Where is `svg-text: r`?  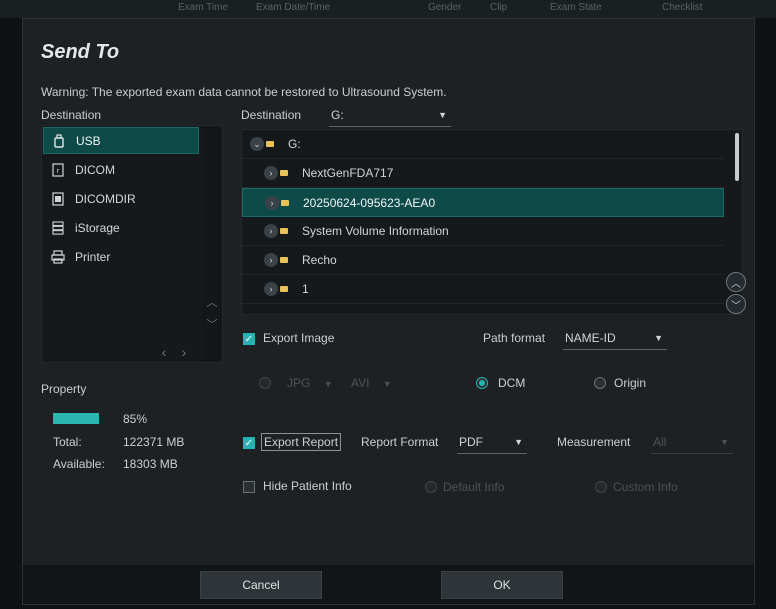 svg-text: r is located at coordinates (58, 171).